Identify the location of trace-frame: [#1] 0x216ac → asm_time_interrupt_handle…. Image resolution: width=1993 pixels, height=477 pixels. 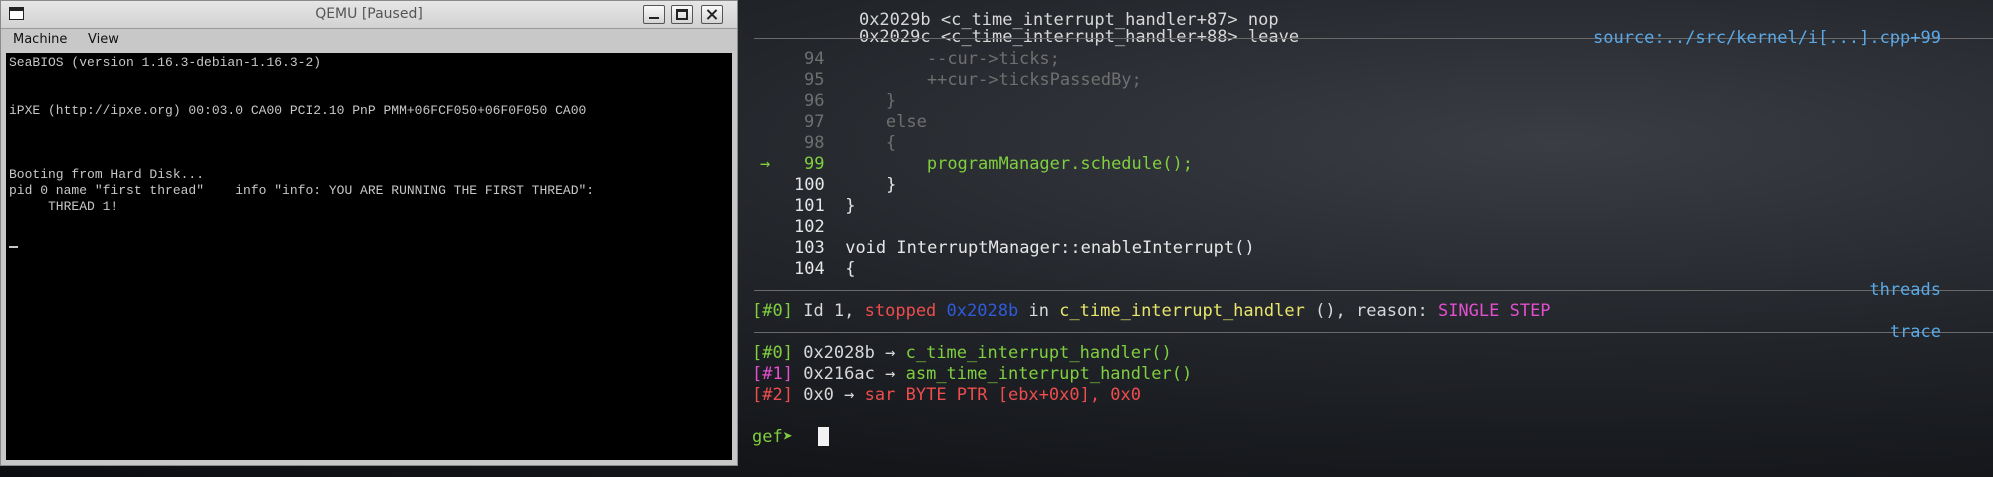
(972, 374).